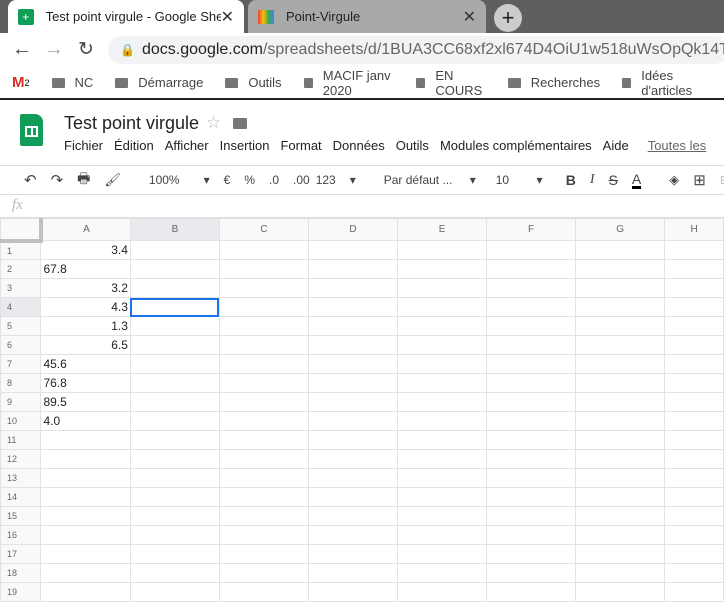  I want to click on cell-D15, so click(353, 516).